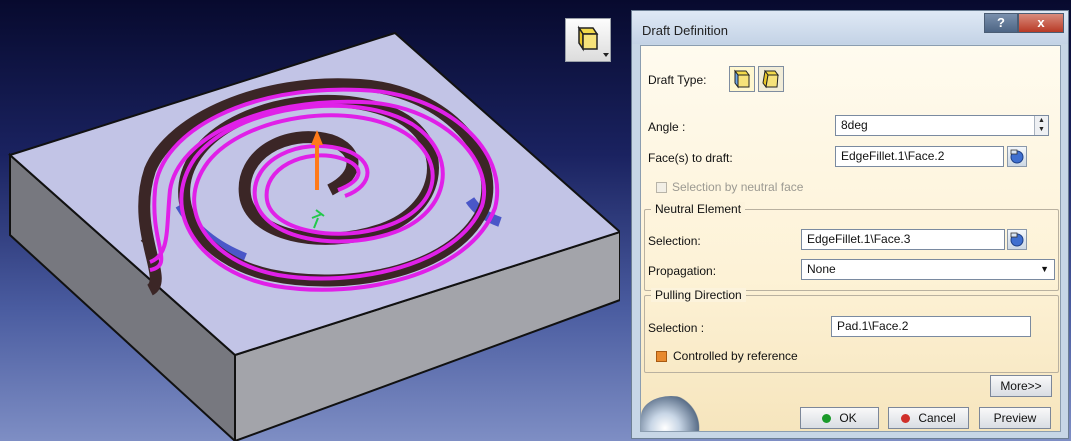 The image size is (1071, 441). I want to click on pulling-selection-label: Selection :, so click(676, 328).